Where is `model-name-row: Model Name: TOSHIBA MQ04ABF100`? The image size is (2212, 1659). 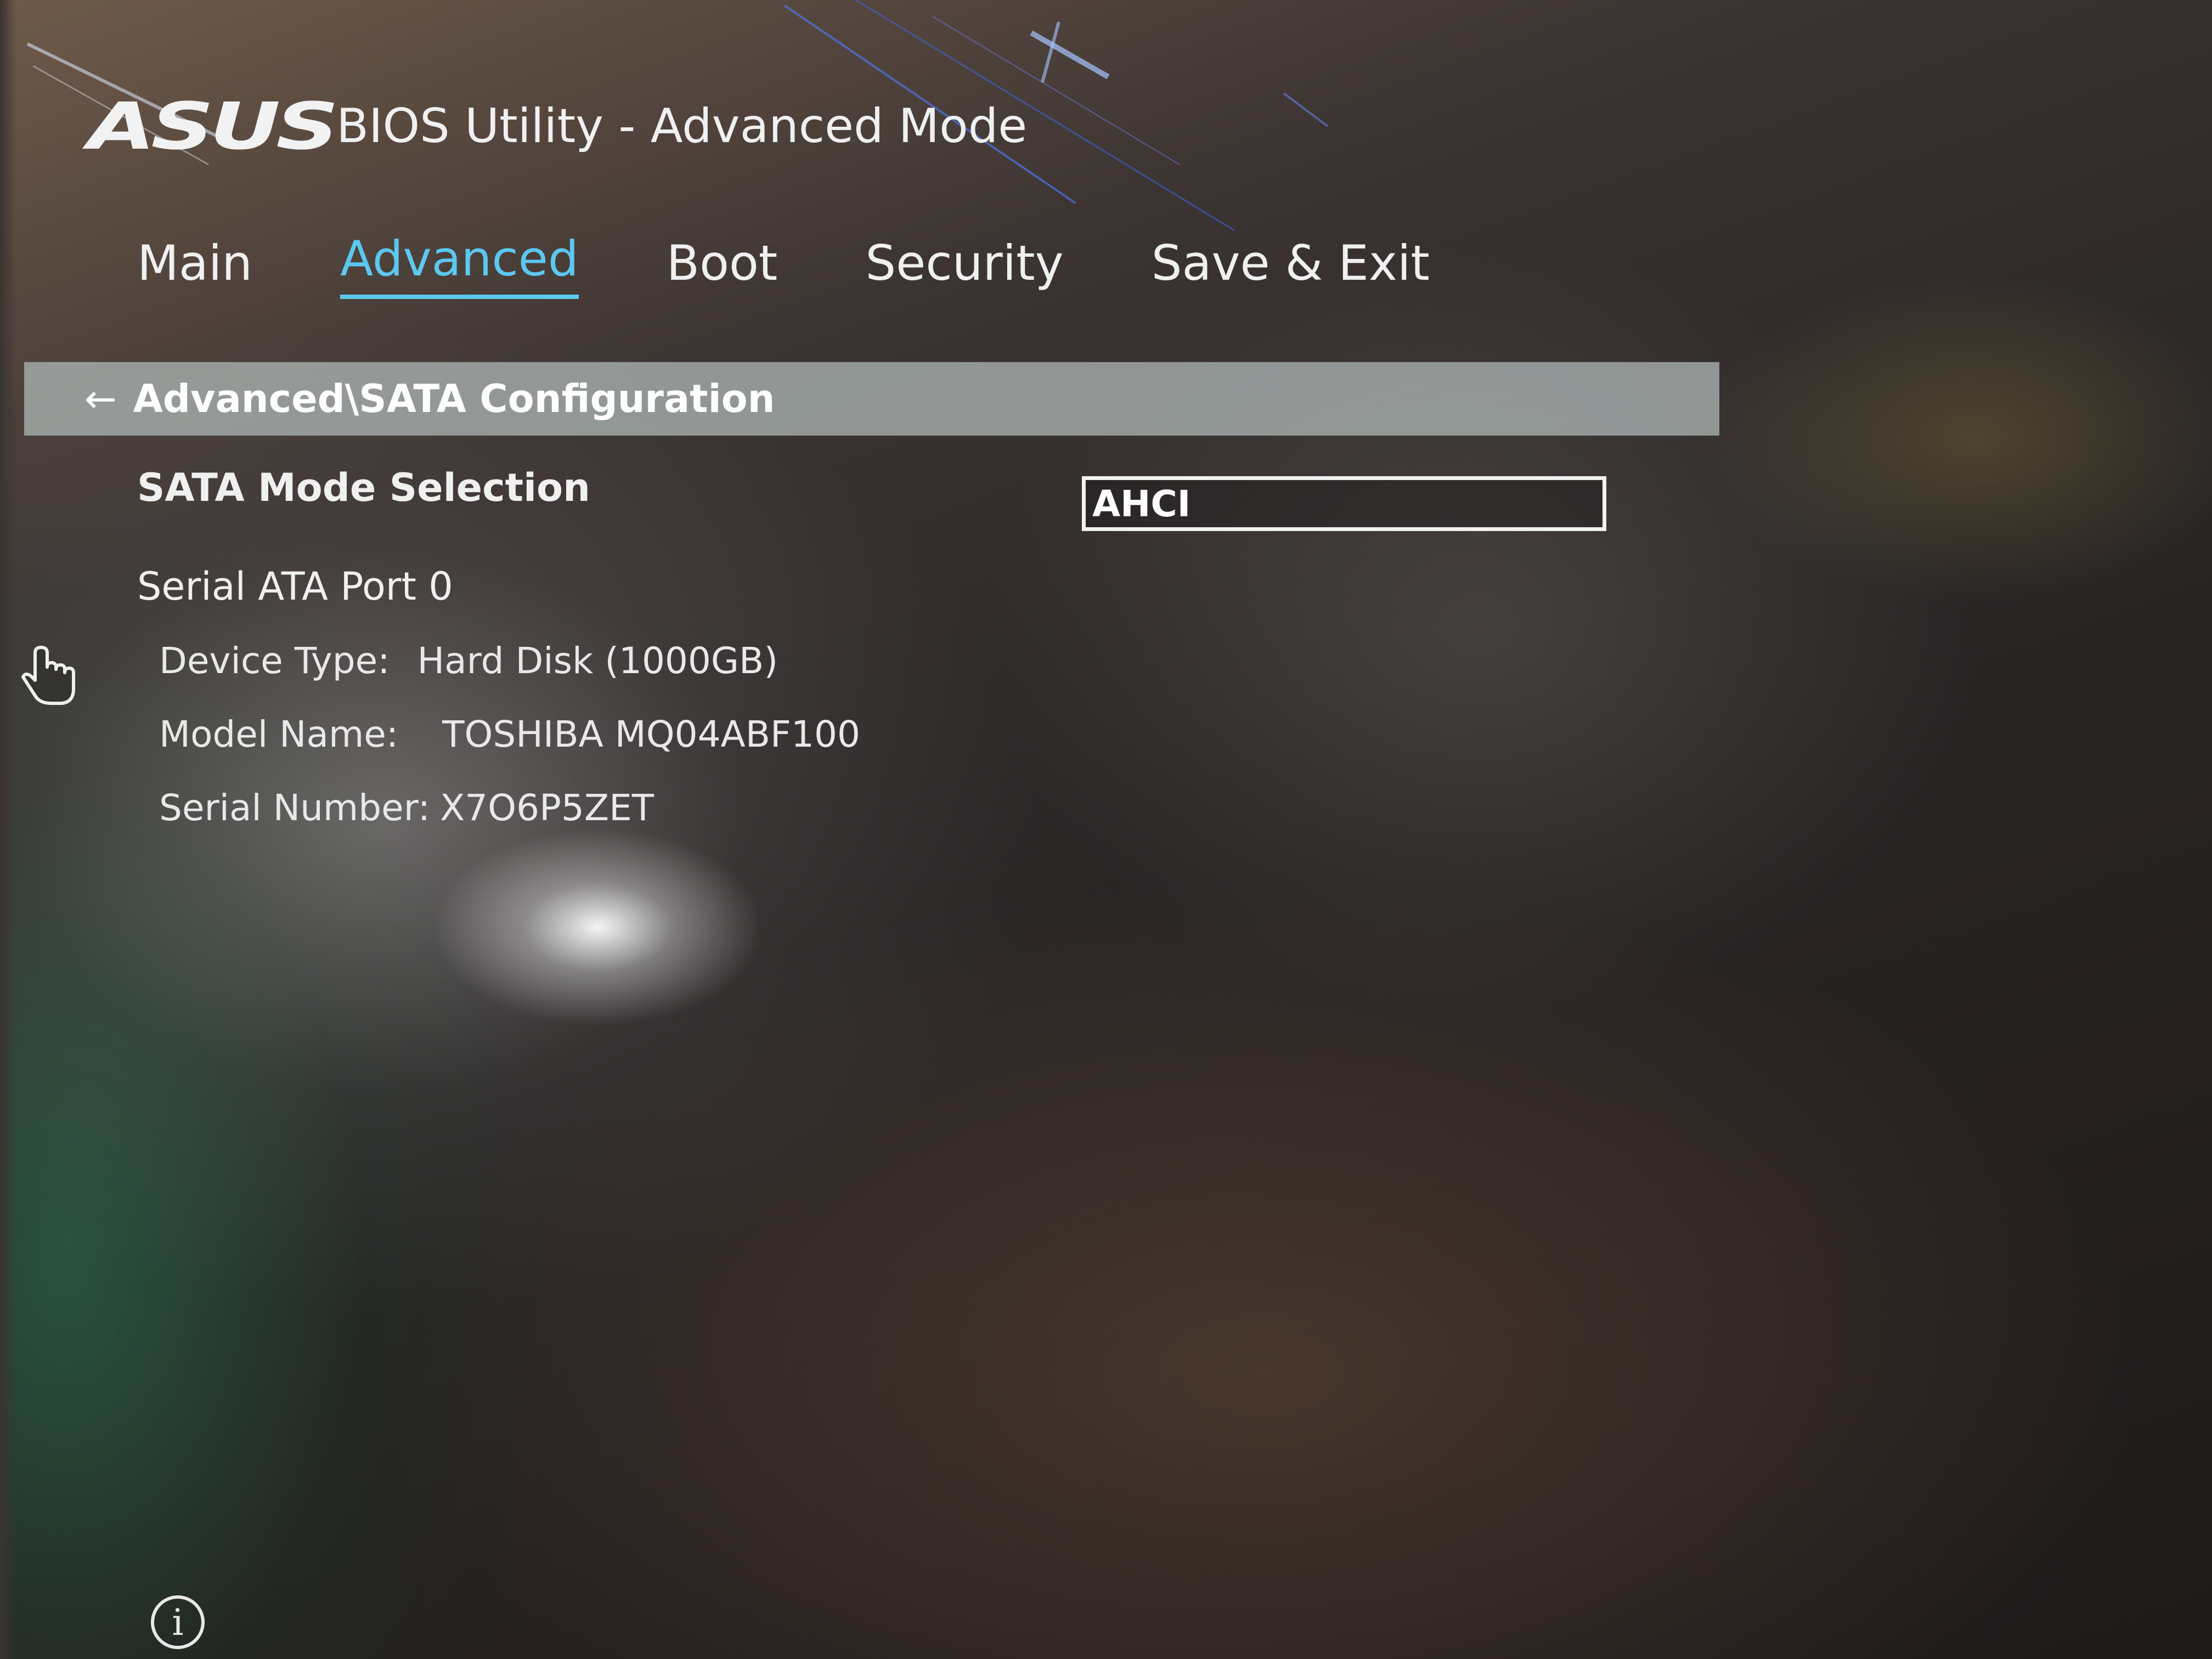
model-name-row: Model Name: TOSHIBA MQ04ABF100 is located at coordinates (509, 734).